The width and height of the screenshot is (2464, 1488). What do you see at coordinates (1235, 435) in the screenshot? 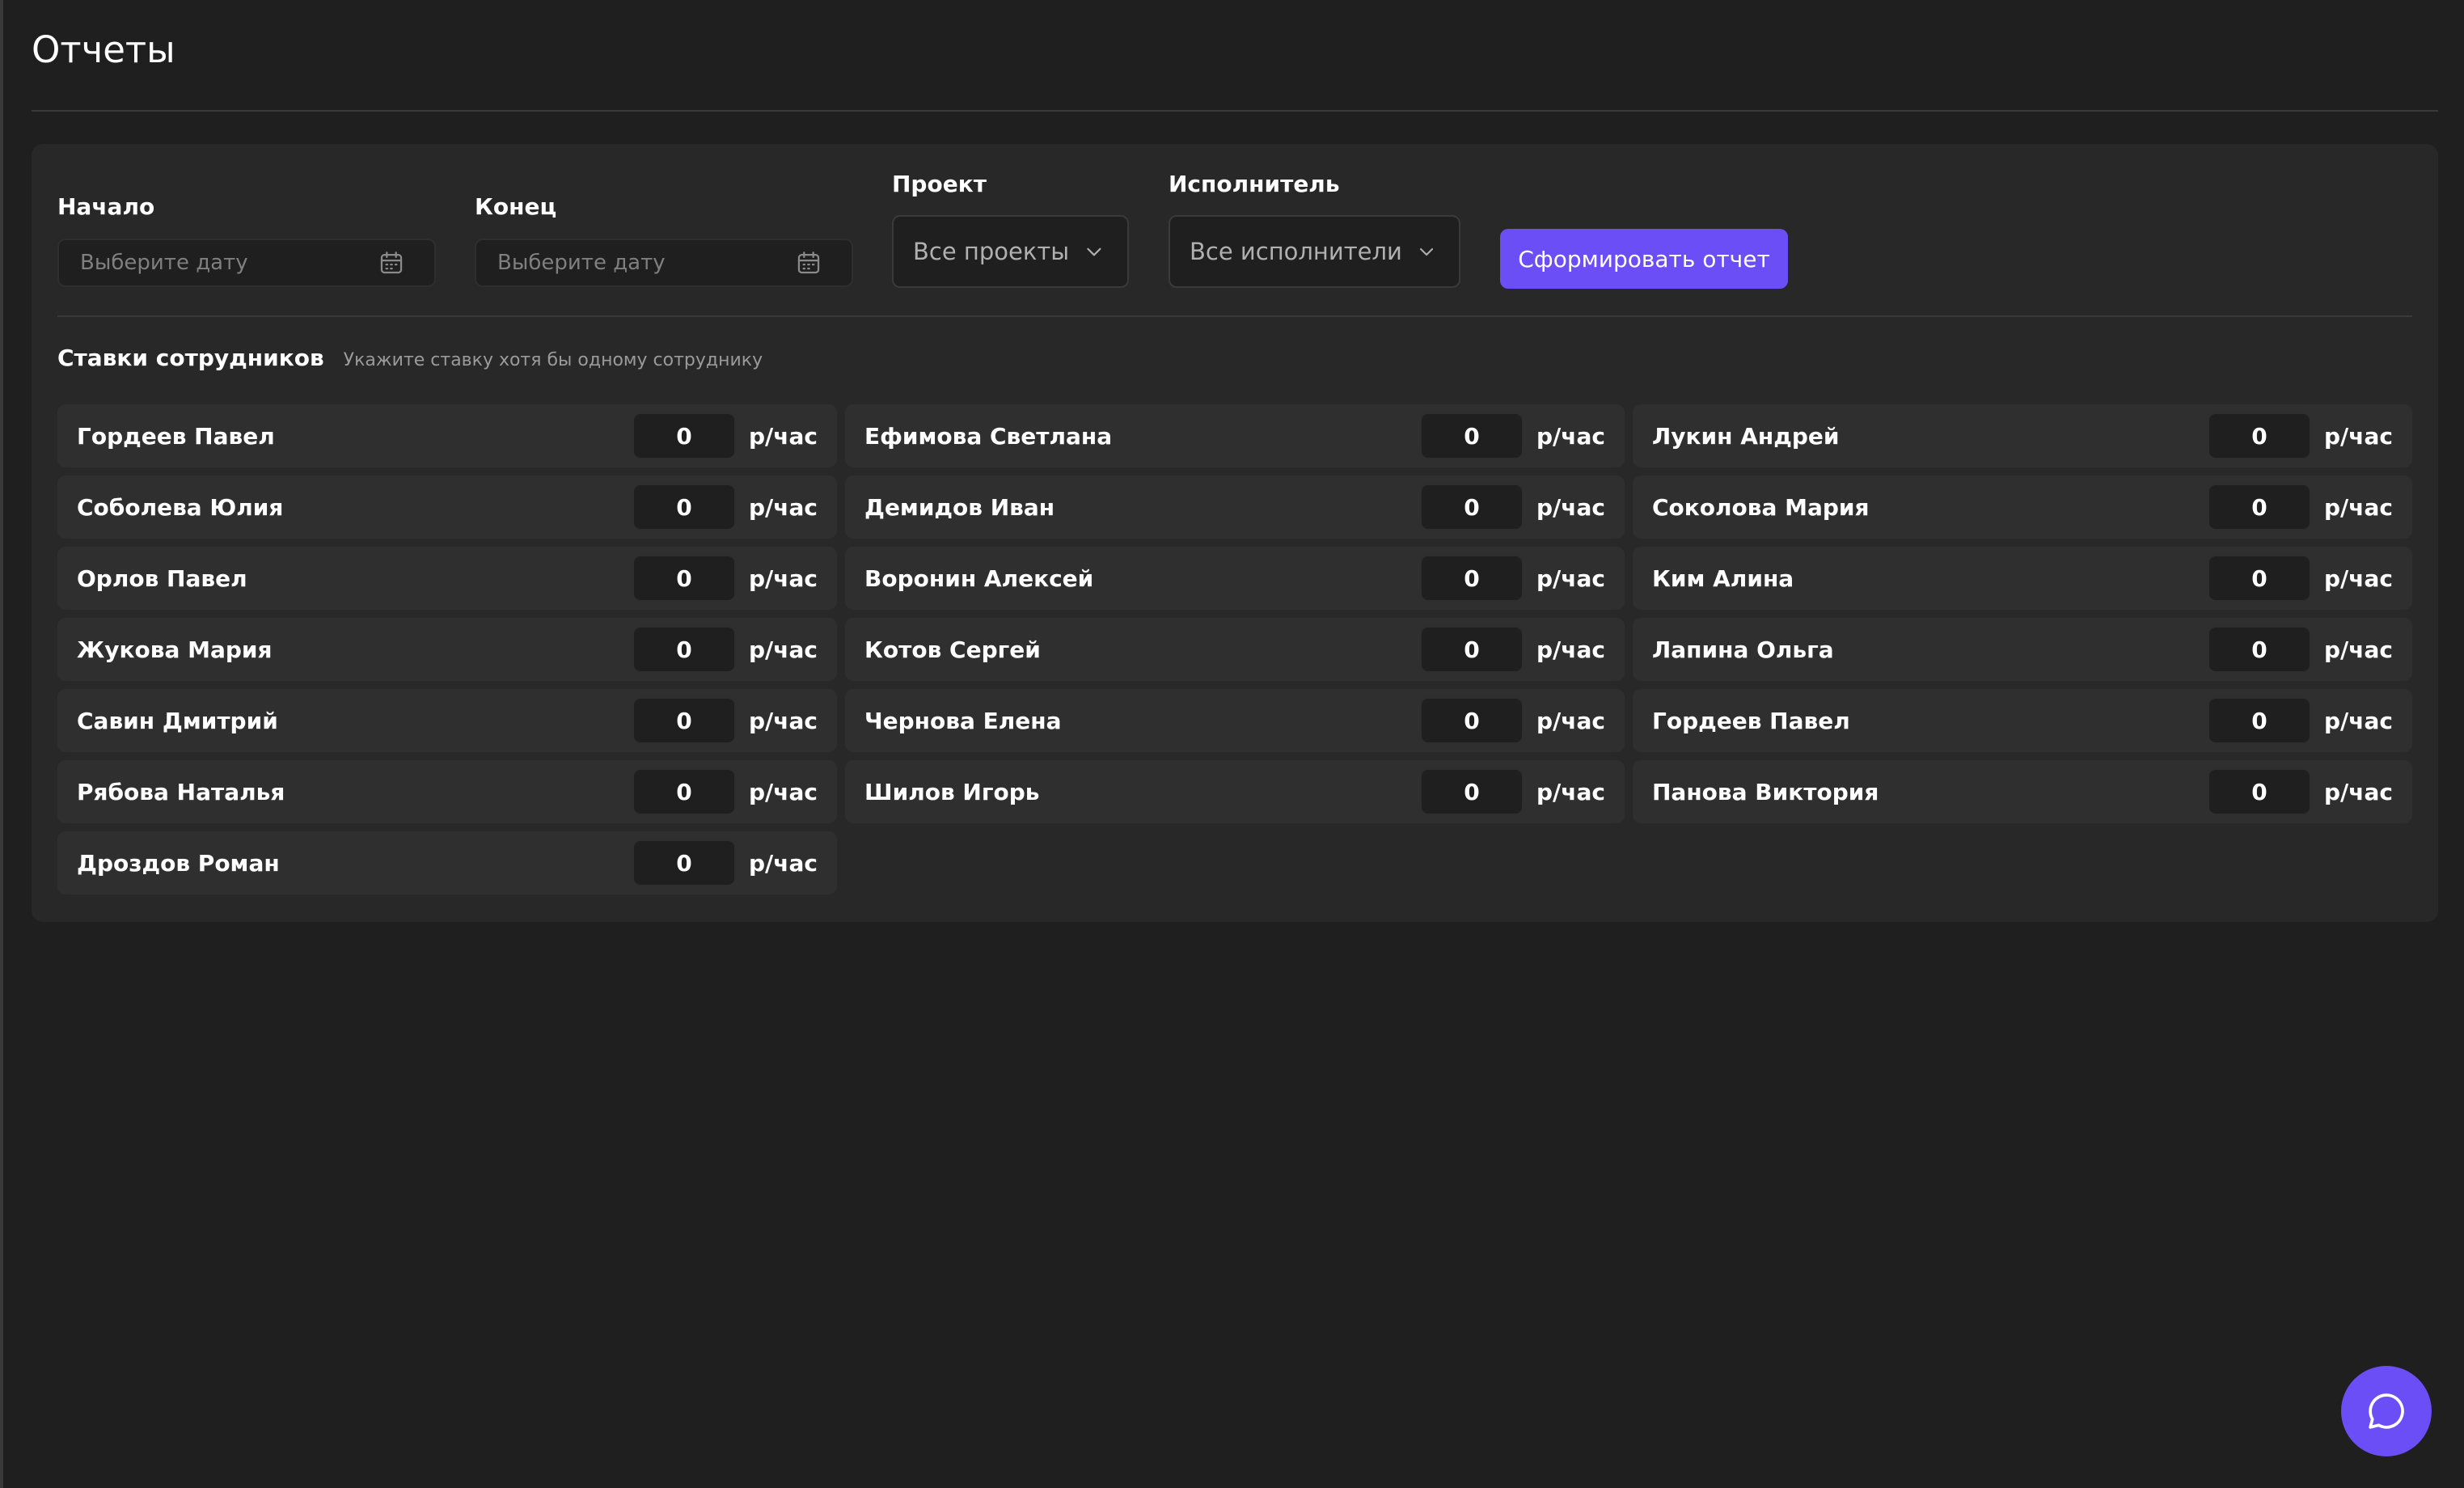
I see `employee-rate-row: Ефимова Светлана р/час` at bounding box center [1235, 435].